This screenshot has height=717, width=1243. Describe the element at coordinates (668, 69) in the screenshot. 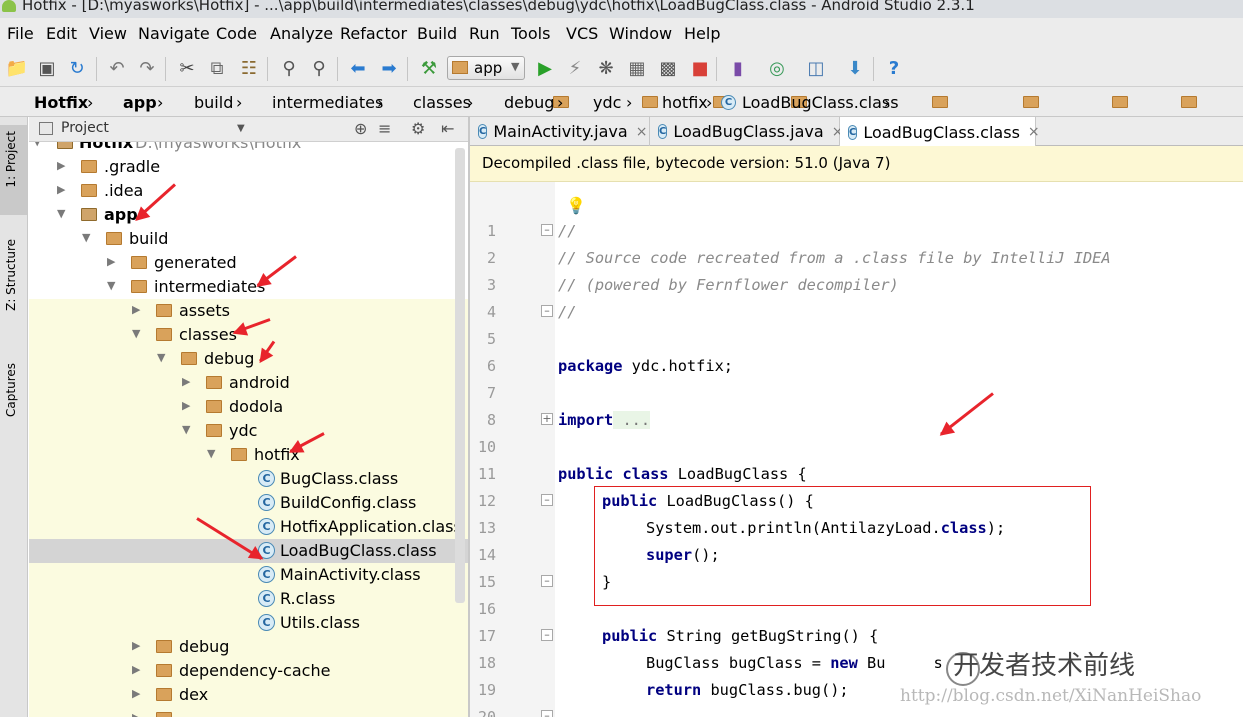

I see `attach-debugger-icon: ▩` at that location.